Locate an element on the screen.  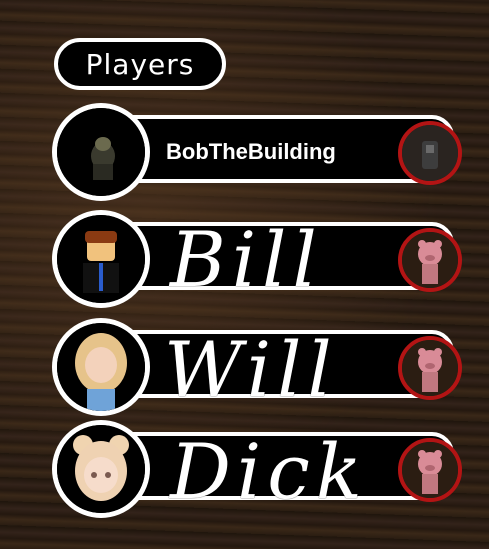
dark-character-avatar is located at coordinates (101, 152).